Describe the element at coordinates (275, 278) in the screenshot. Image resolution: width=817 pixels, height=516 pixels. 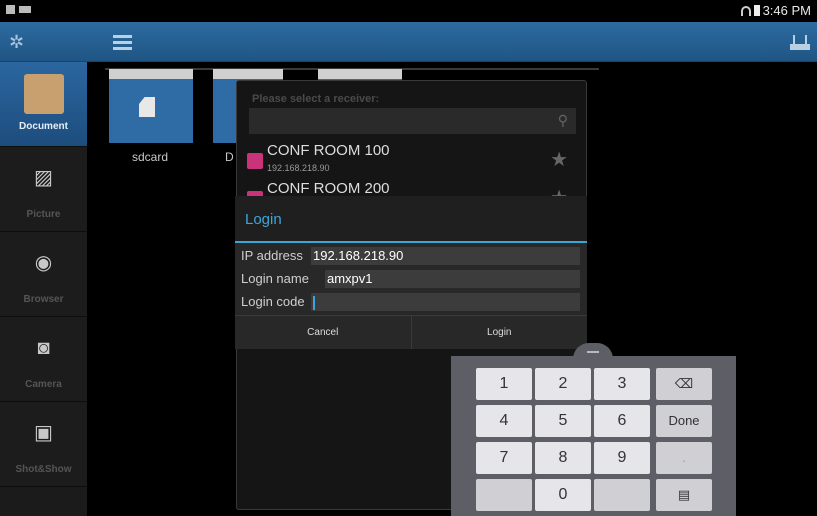
I see `login-name-label: Login name` at that location.